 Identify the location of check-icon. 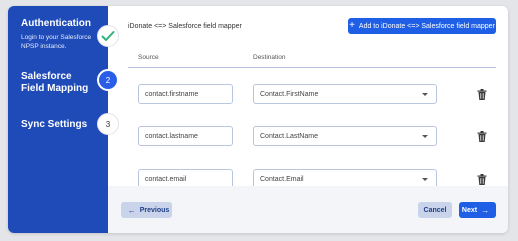
(108, 36).